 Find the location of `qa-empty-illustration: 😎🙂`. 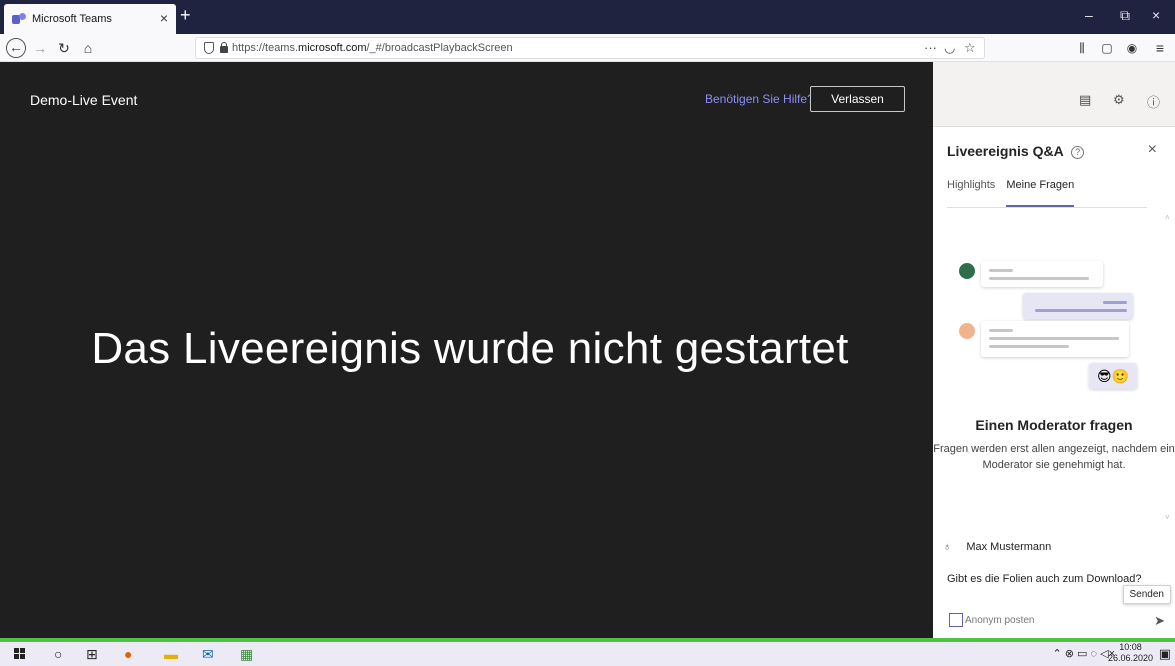

qa-empty-illustration: 😎🙂 is located at coordinates (1054, 318).